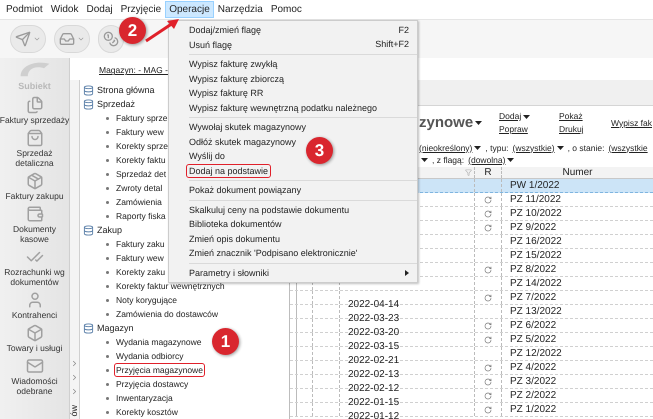 The height and width of the screenshot is (419, 653). I want to click on menu-bar-item: Dodaj, so click(99, 9).